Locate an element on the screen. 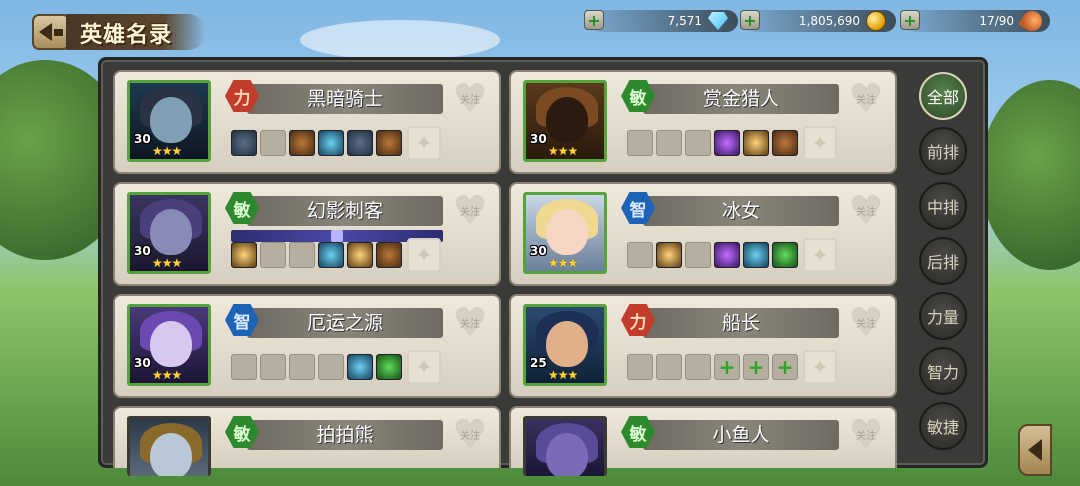 The height and width of the screenshot is (486, 1080). hero-level: 25 is located at coordinates (538, 363).